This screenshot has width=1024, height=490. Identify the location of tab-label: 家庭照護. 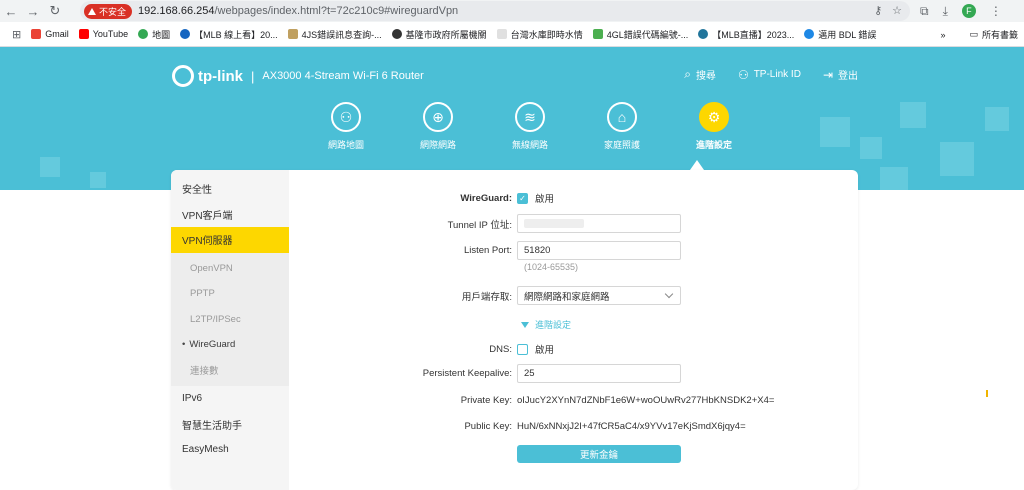
(621, 145).